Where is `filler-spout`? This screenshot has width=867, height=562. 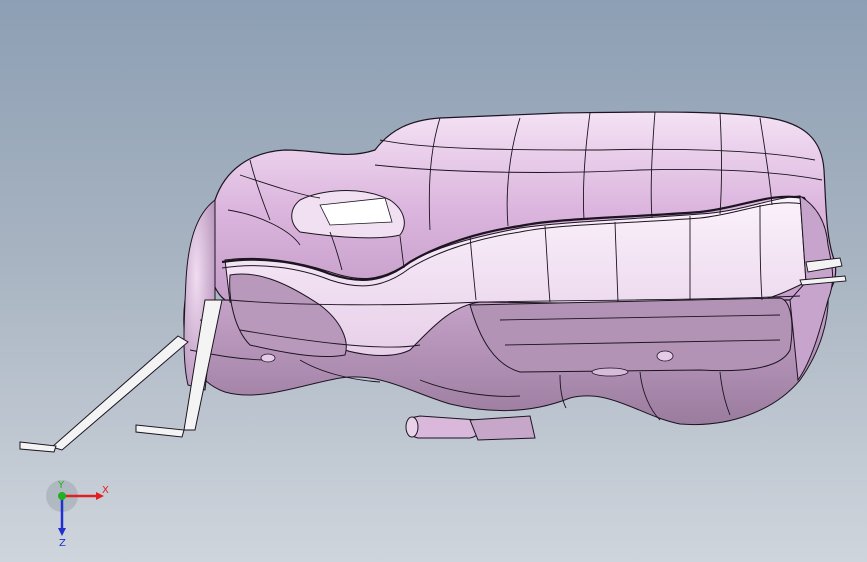
filler-spout is located at coordinates (444, 427).